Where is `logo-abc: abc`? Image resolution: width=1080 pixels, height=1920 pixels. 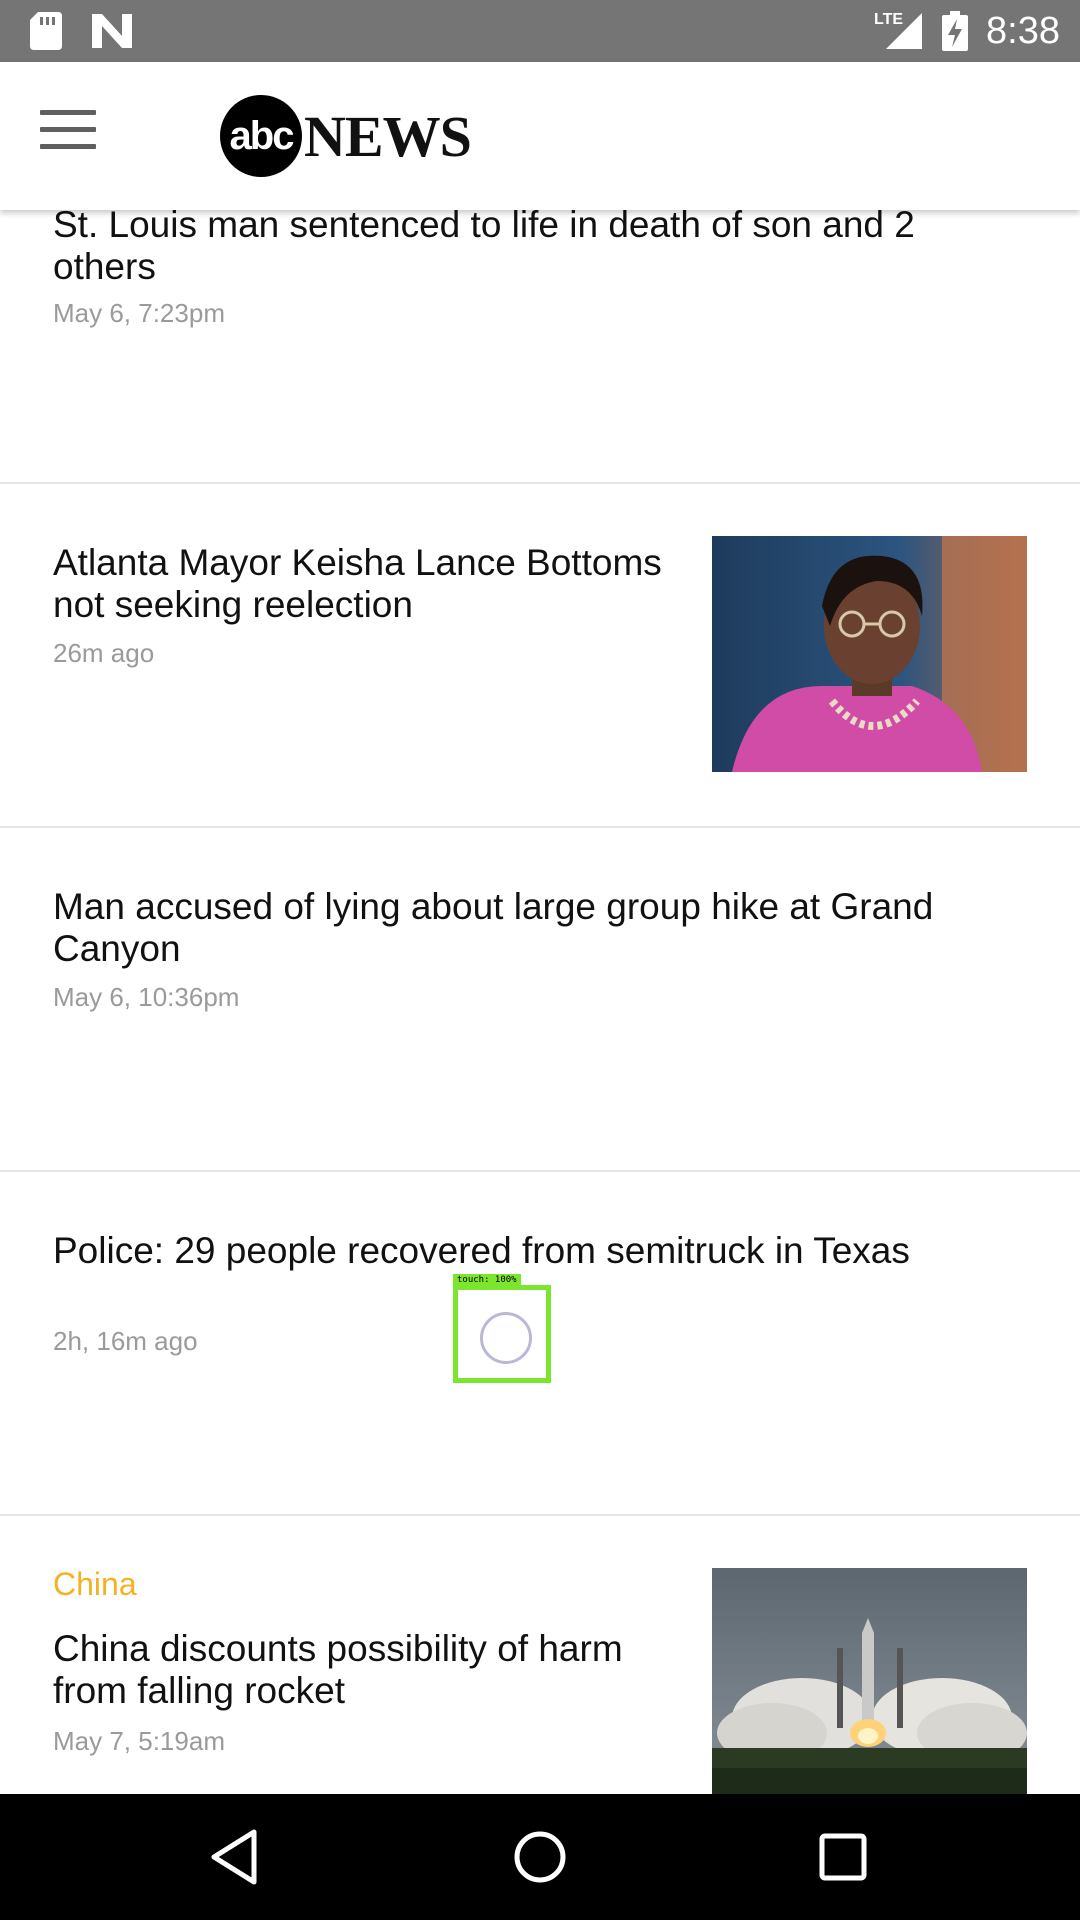
logo-abc: abc is located at coordinates (261, 136).